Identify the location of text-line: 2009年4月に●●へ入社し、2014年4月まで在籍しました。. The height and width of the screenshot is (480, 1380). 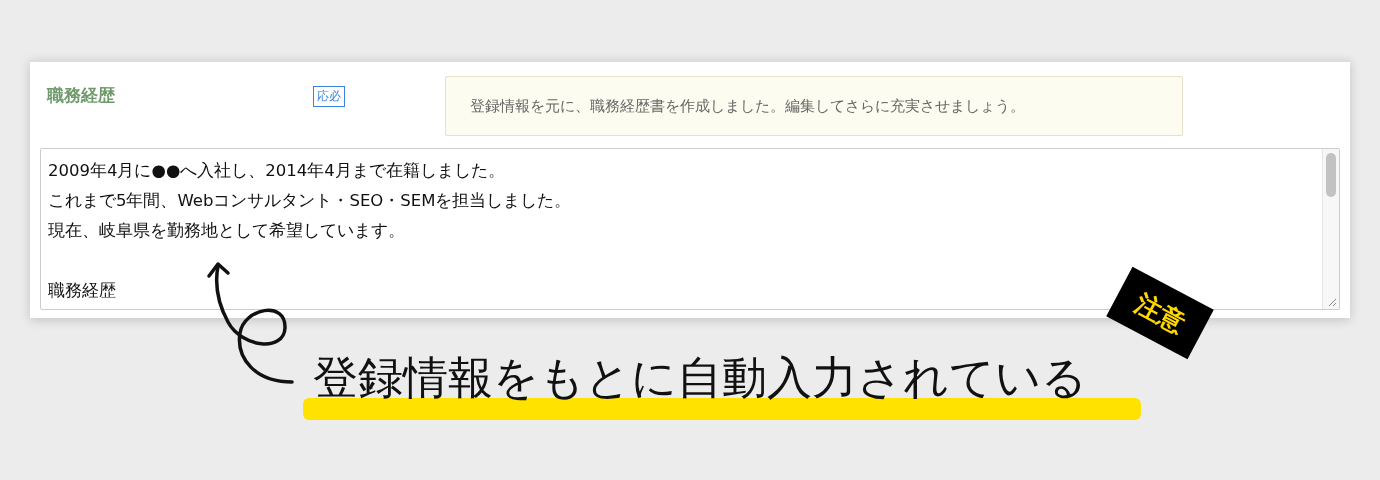
(276, 170).